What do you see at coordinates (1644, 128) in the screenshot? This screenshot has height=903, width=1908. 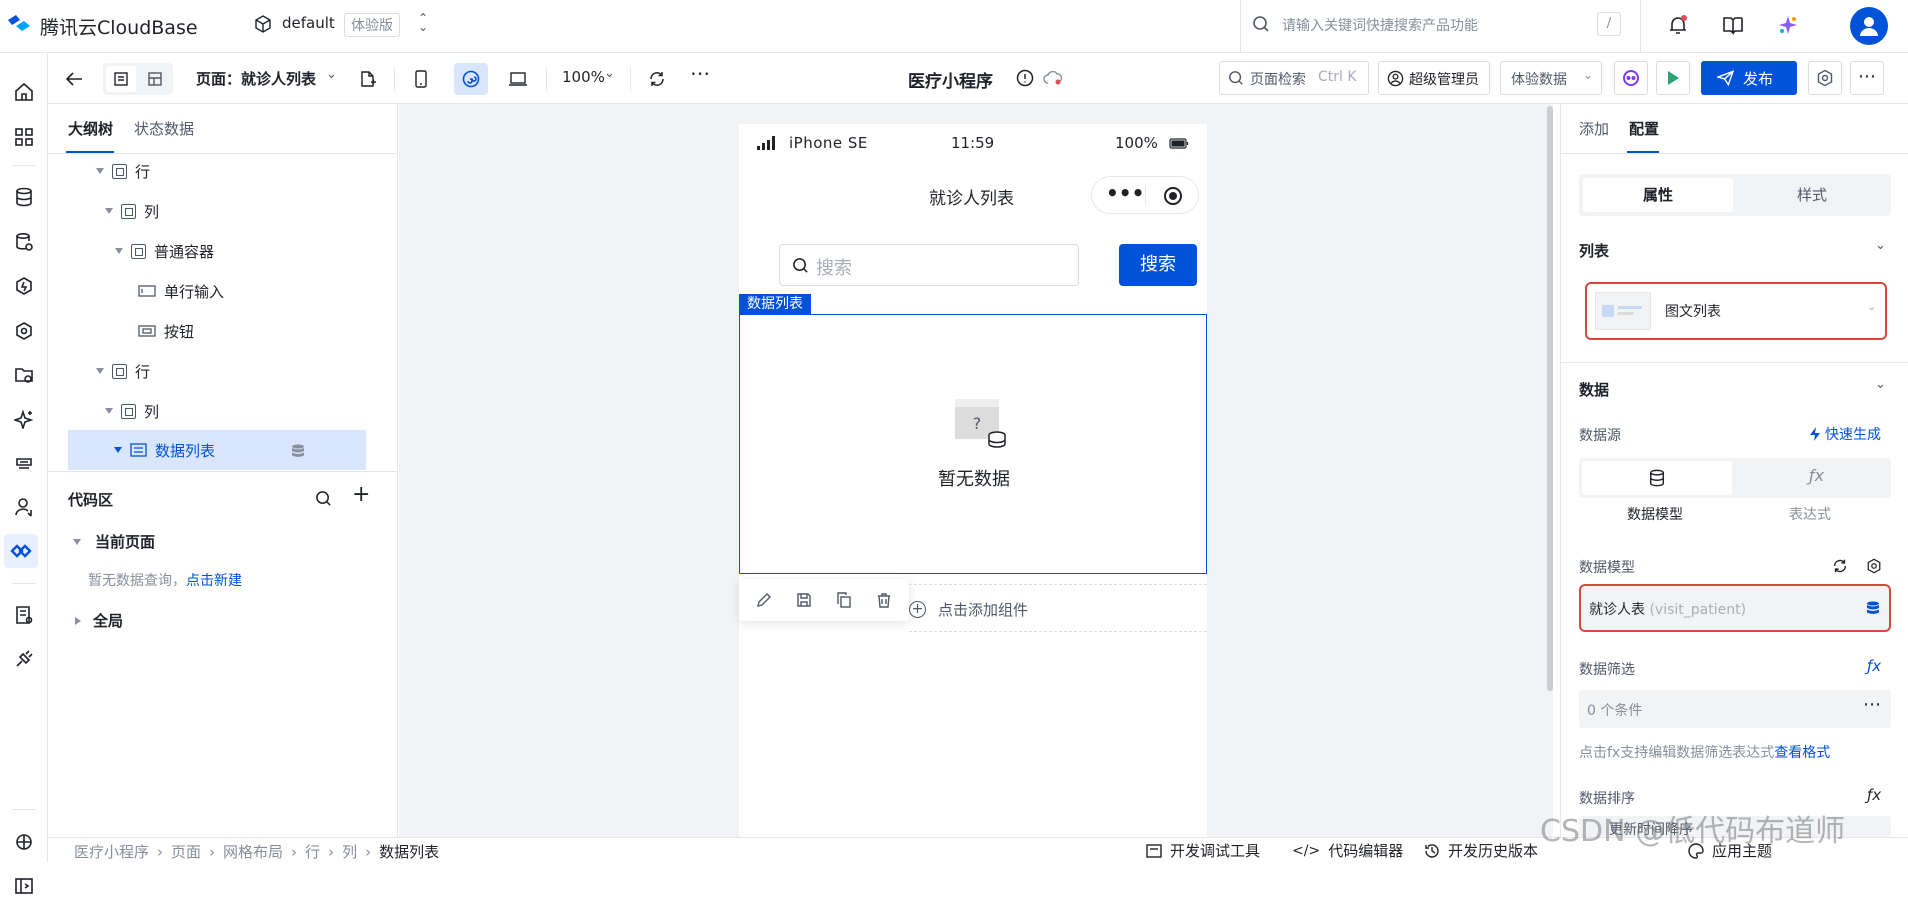 I see `tab-config: 配置` at bounding box center [1644, 128].